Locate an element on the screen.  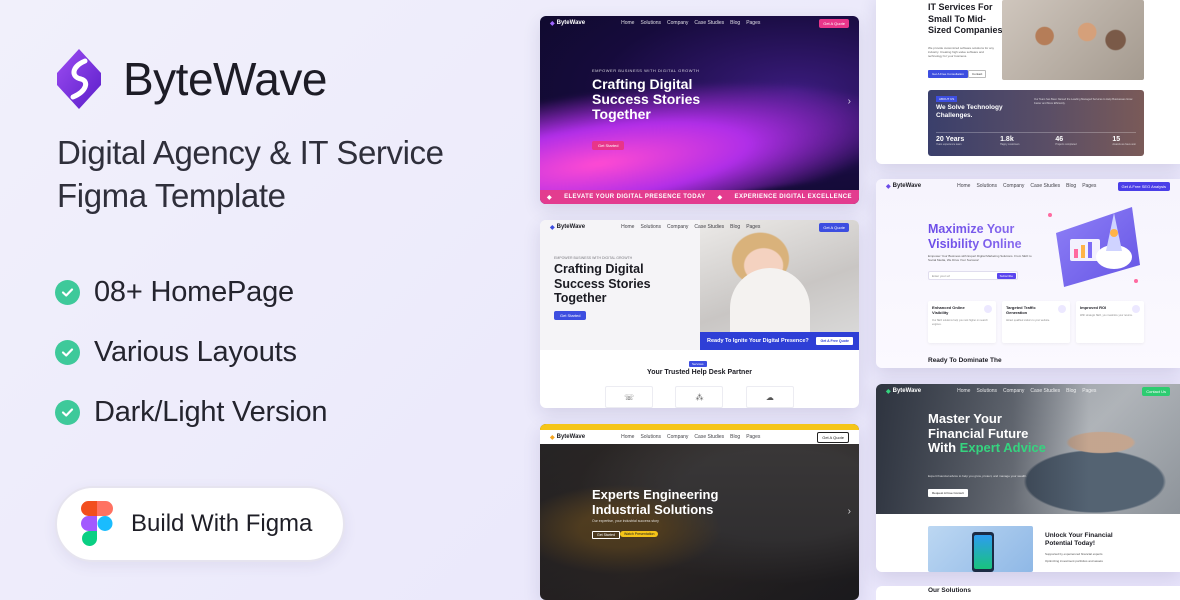
service-card: ☁ is located at coordinates (769, 397).